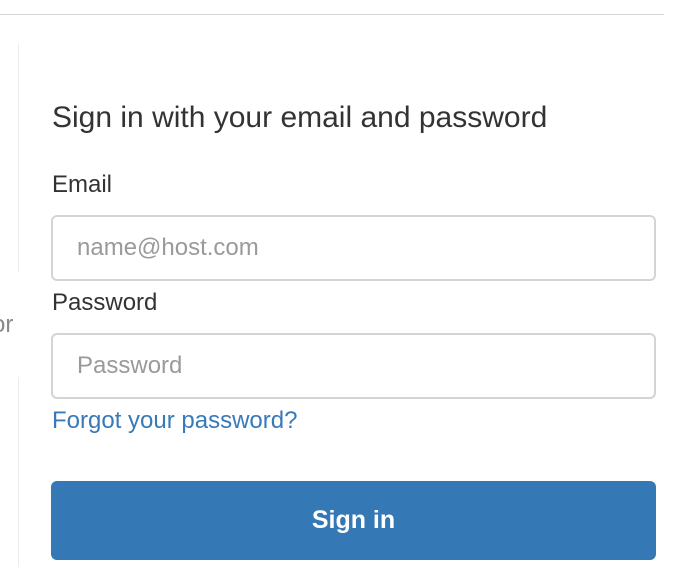 The width and height of the screenshot is (676, 572). Describe the element at coordinates (353, 366) in the screenshot. I see `password-field` at that location.